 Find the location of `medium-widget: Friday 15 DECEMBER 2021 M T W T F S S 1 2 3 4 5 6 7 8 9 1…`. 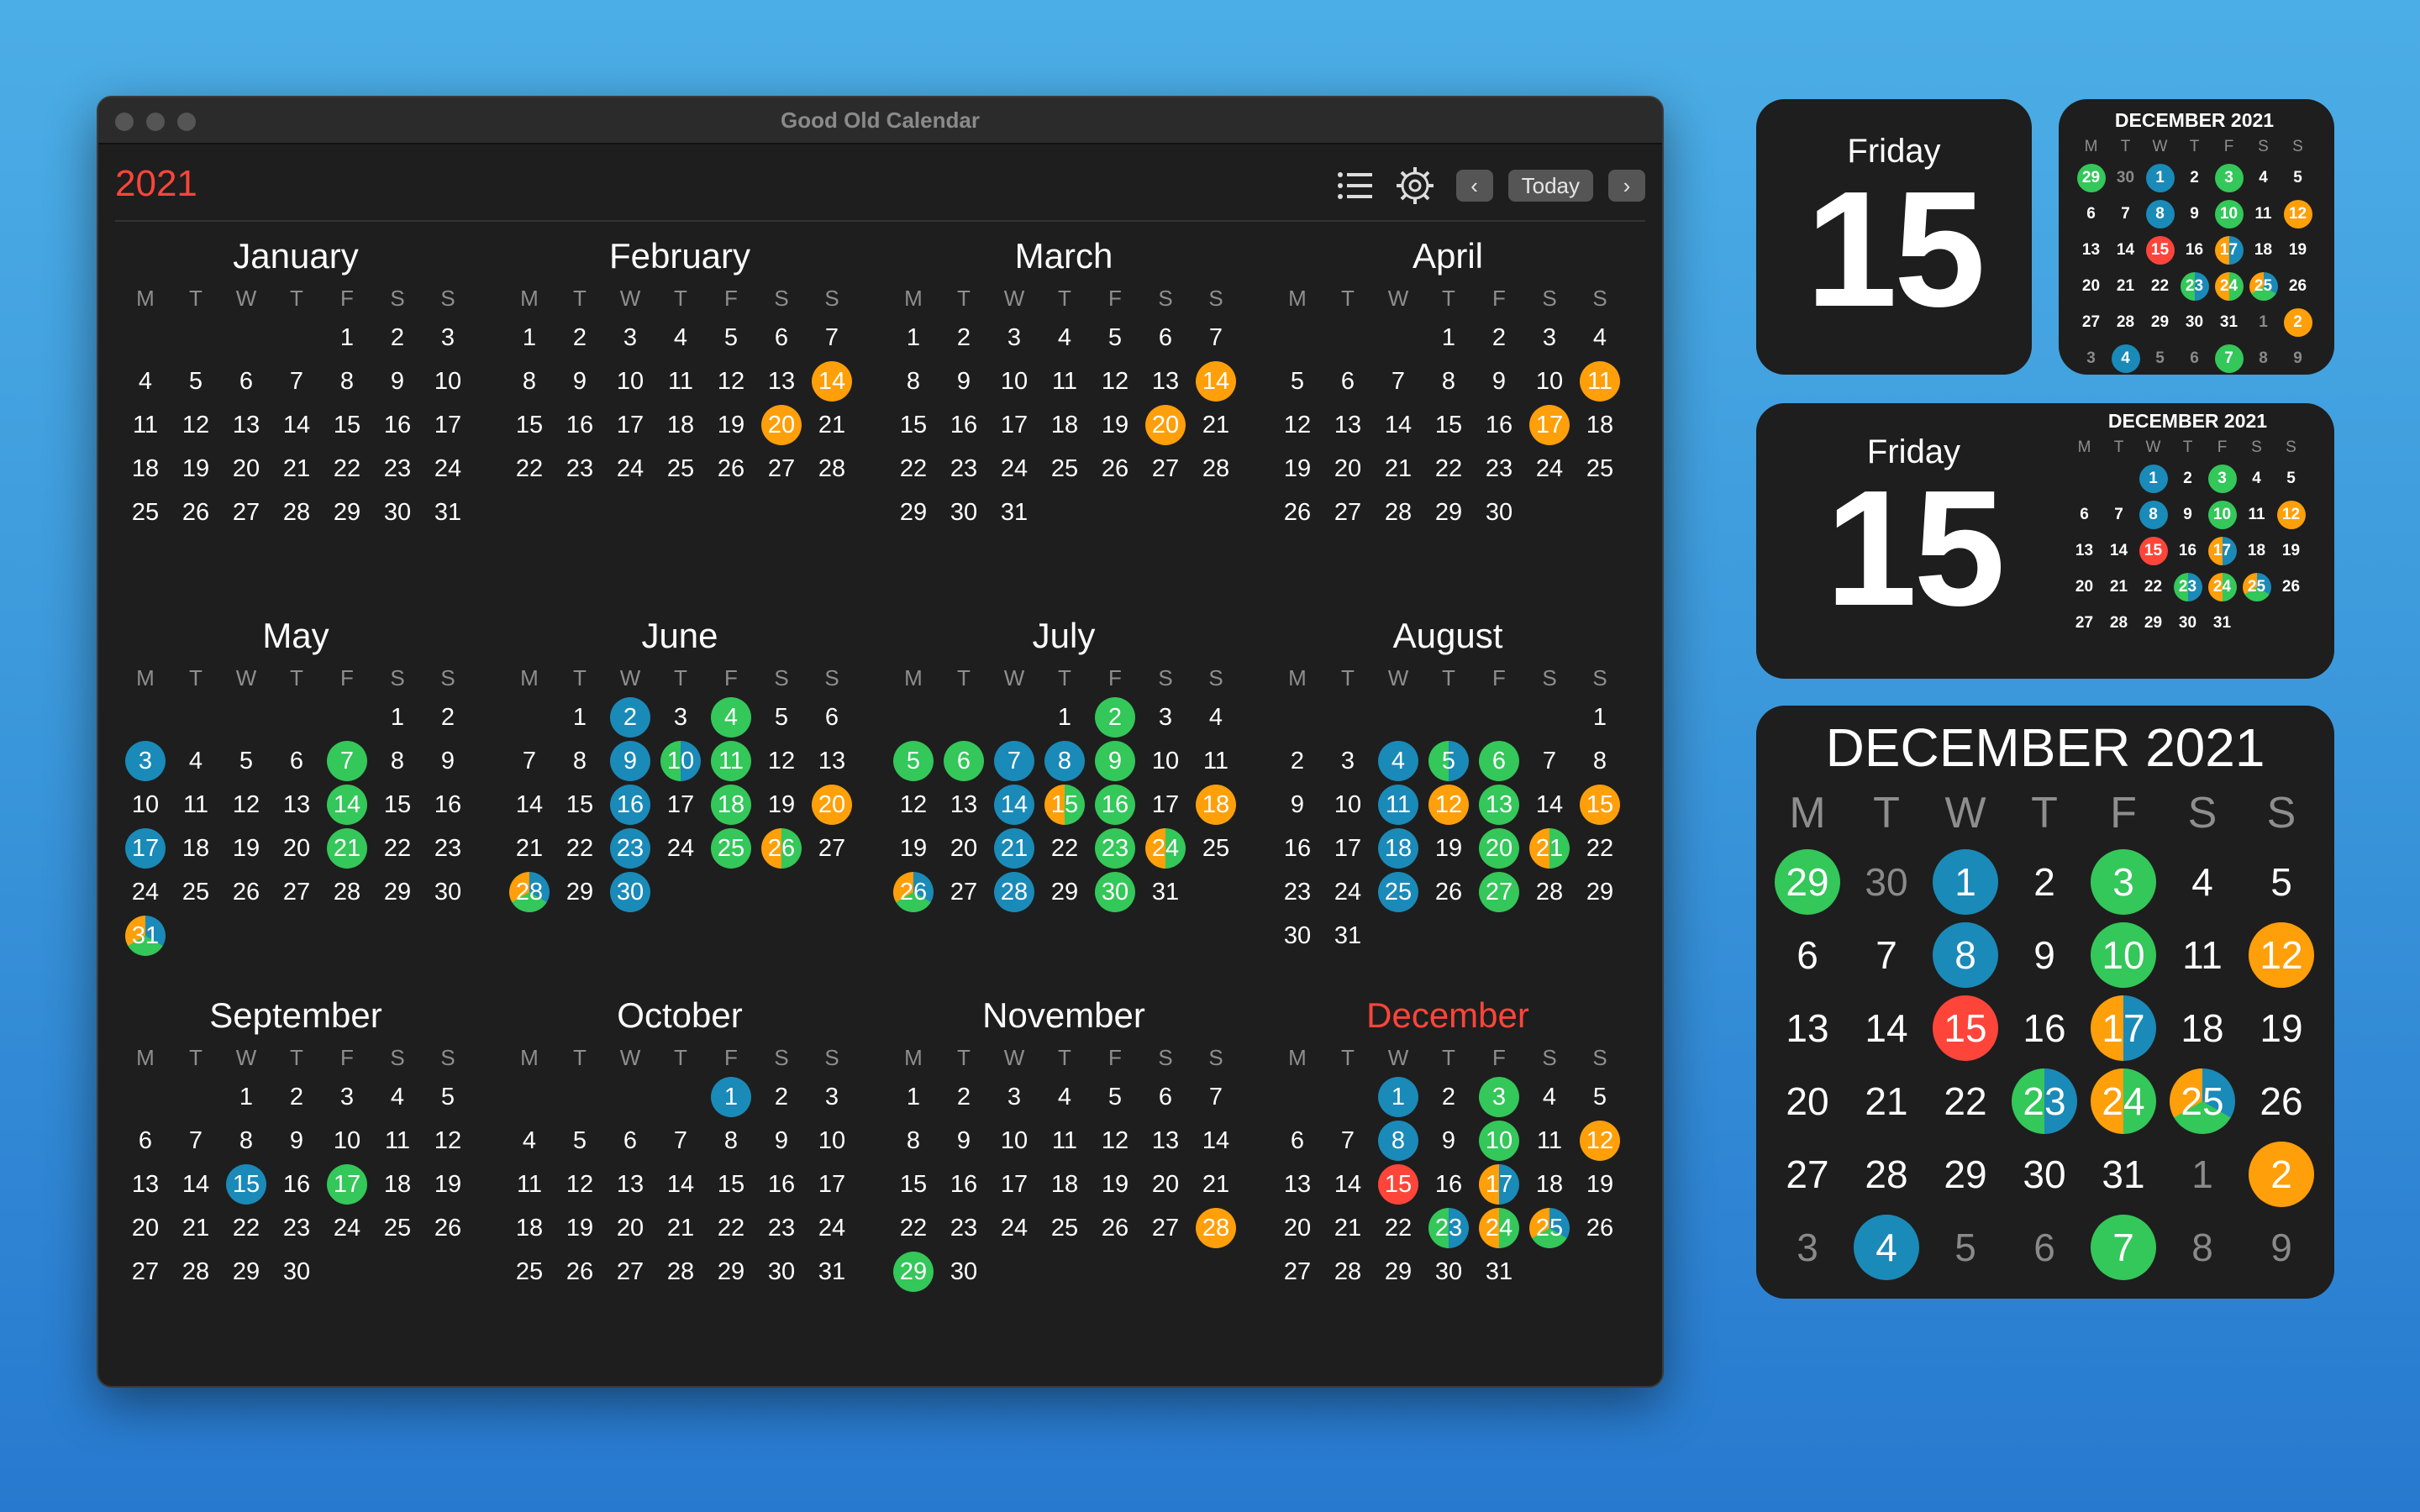

medium-widget: Friday 15 DECEMBER 2021 M T W T F S S 1 2 3 4 5 6 7 8 9 1… is located at coordinates (2045, 541).